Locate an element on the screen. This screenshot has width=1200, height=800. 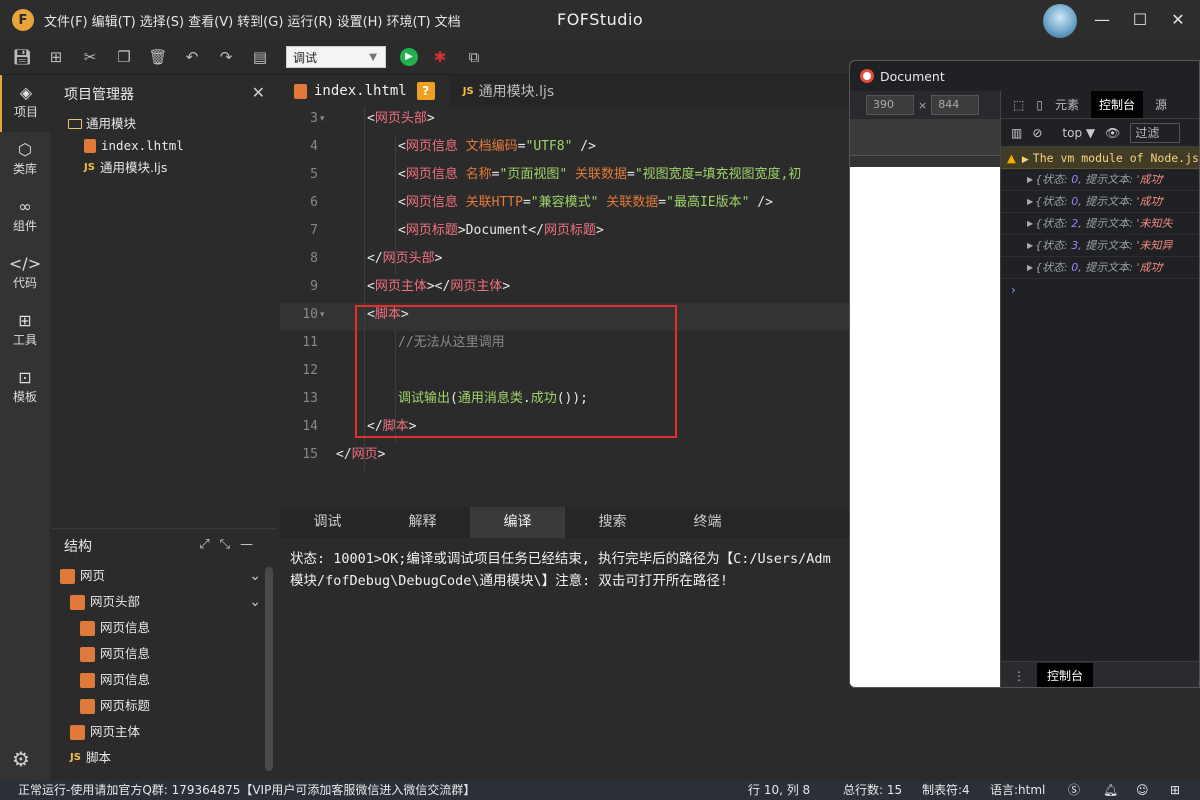
sidebar-toggle-icon: ▥ is located at coordinates (1016, 133).